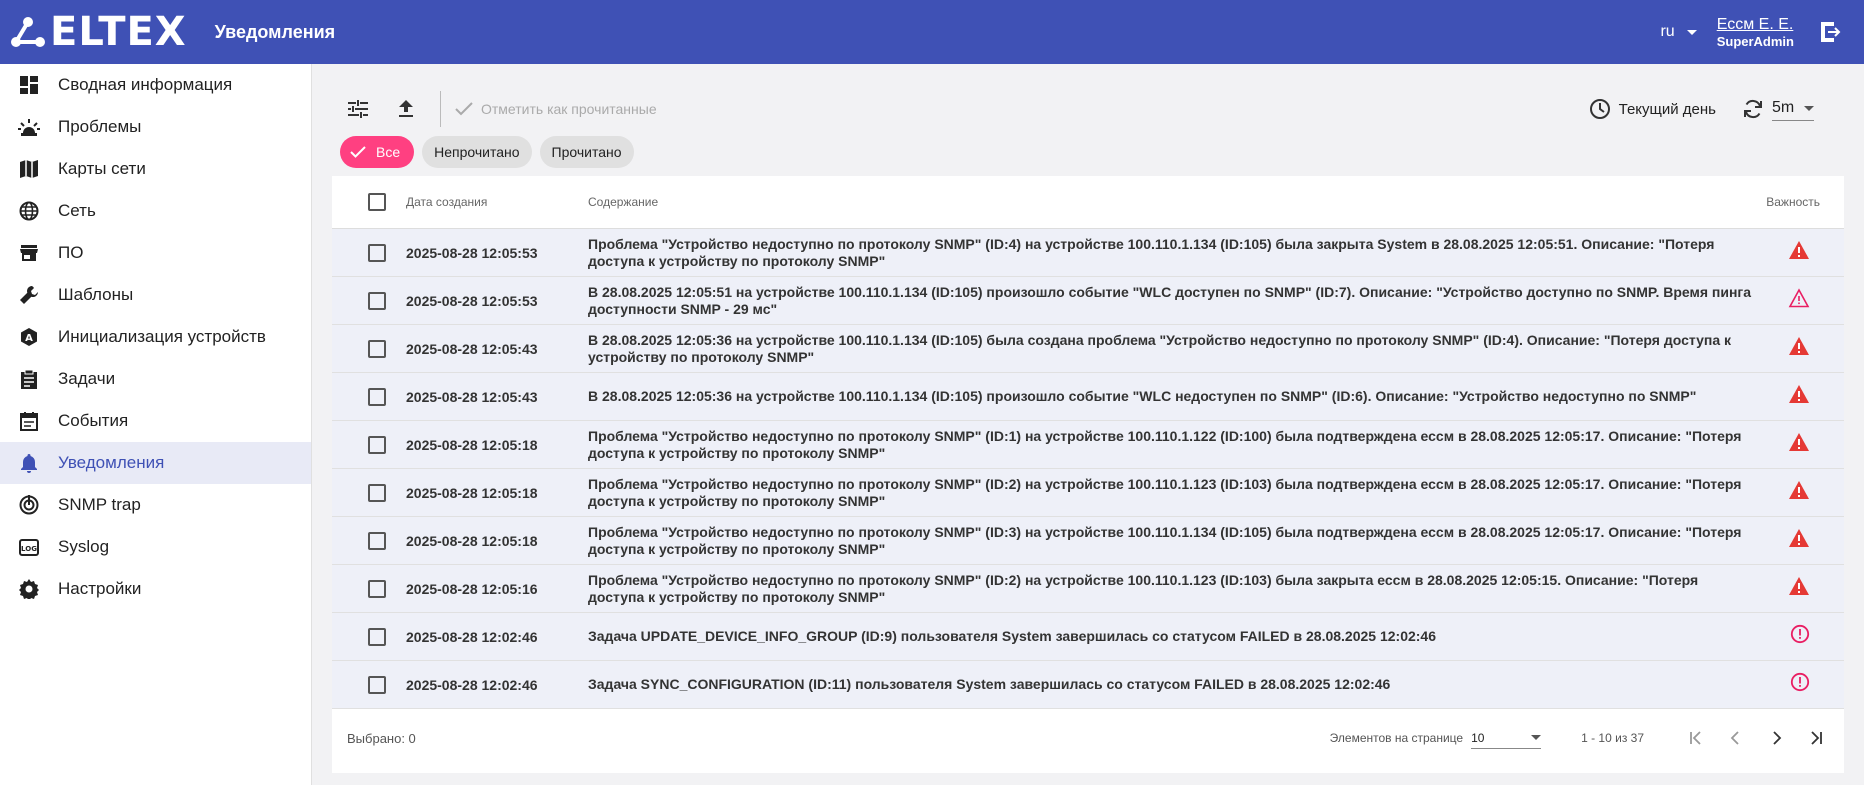 The height and width of the screenshot is (785, 1864). Describe the element at coordinates (100, 588) in the screenshot. I see `sidebar-item-label: Настройки` at that location.